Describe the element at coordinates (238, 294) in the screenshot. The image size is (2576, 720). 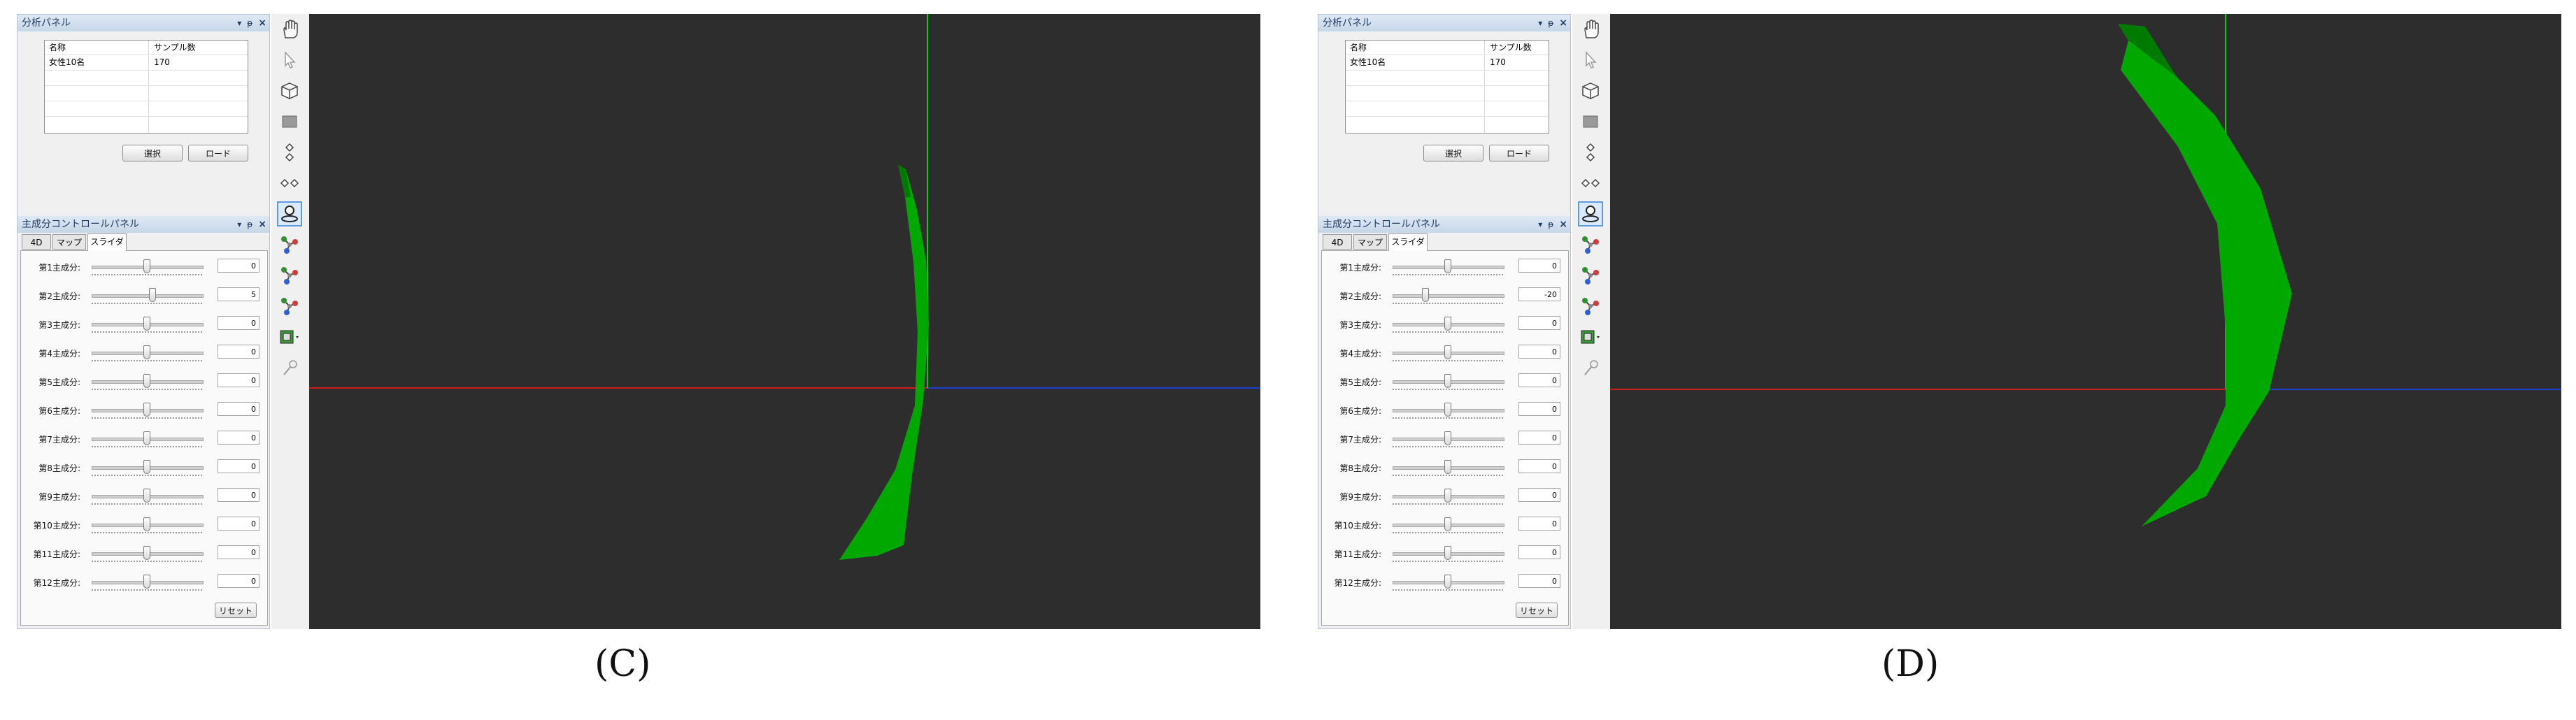
I see `slider-value-input: 5` at that location.